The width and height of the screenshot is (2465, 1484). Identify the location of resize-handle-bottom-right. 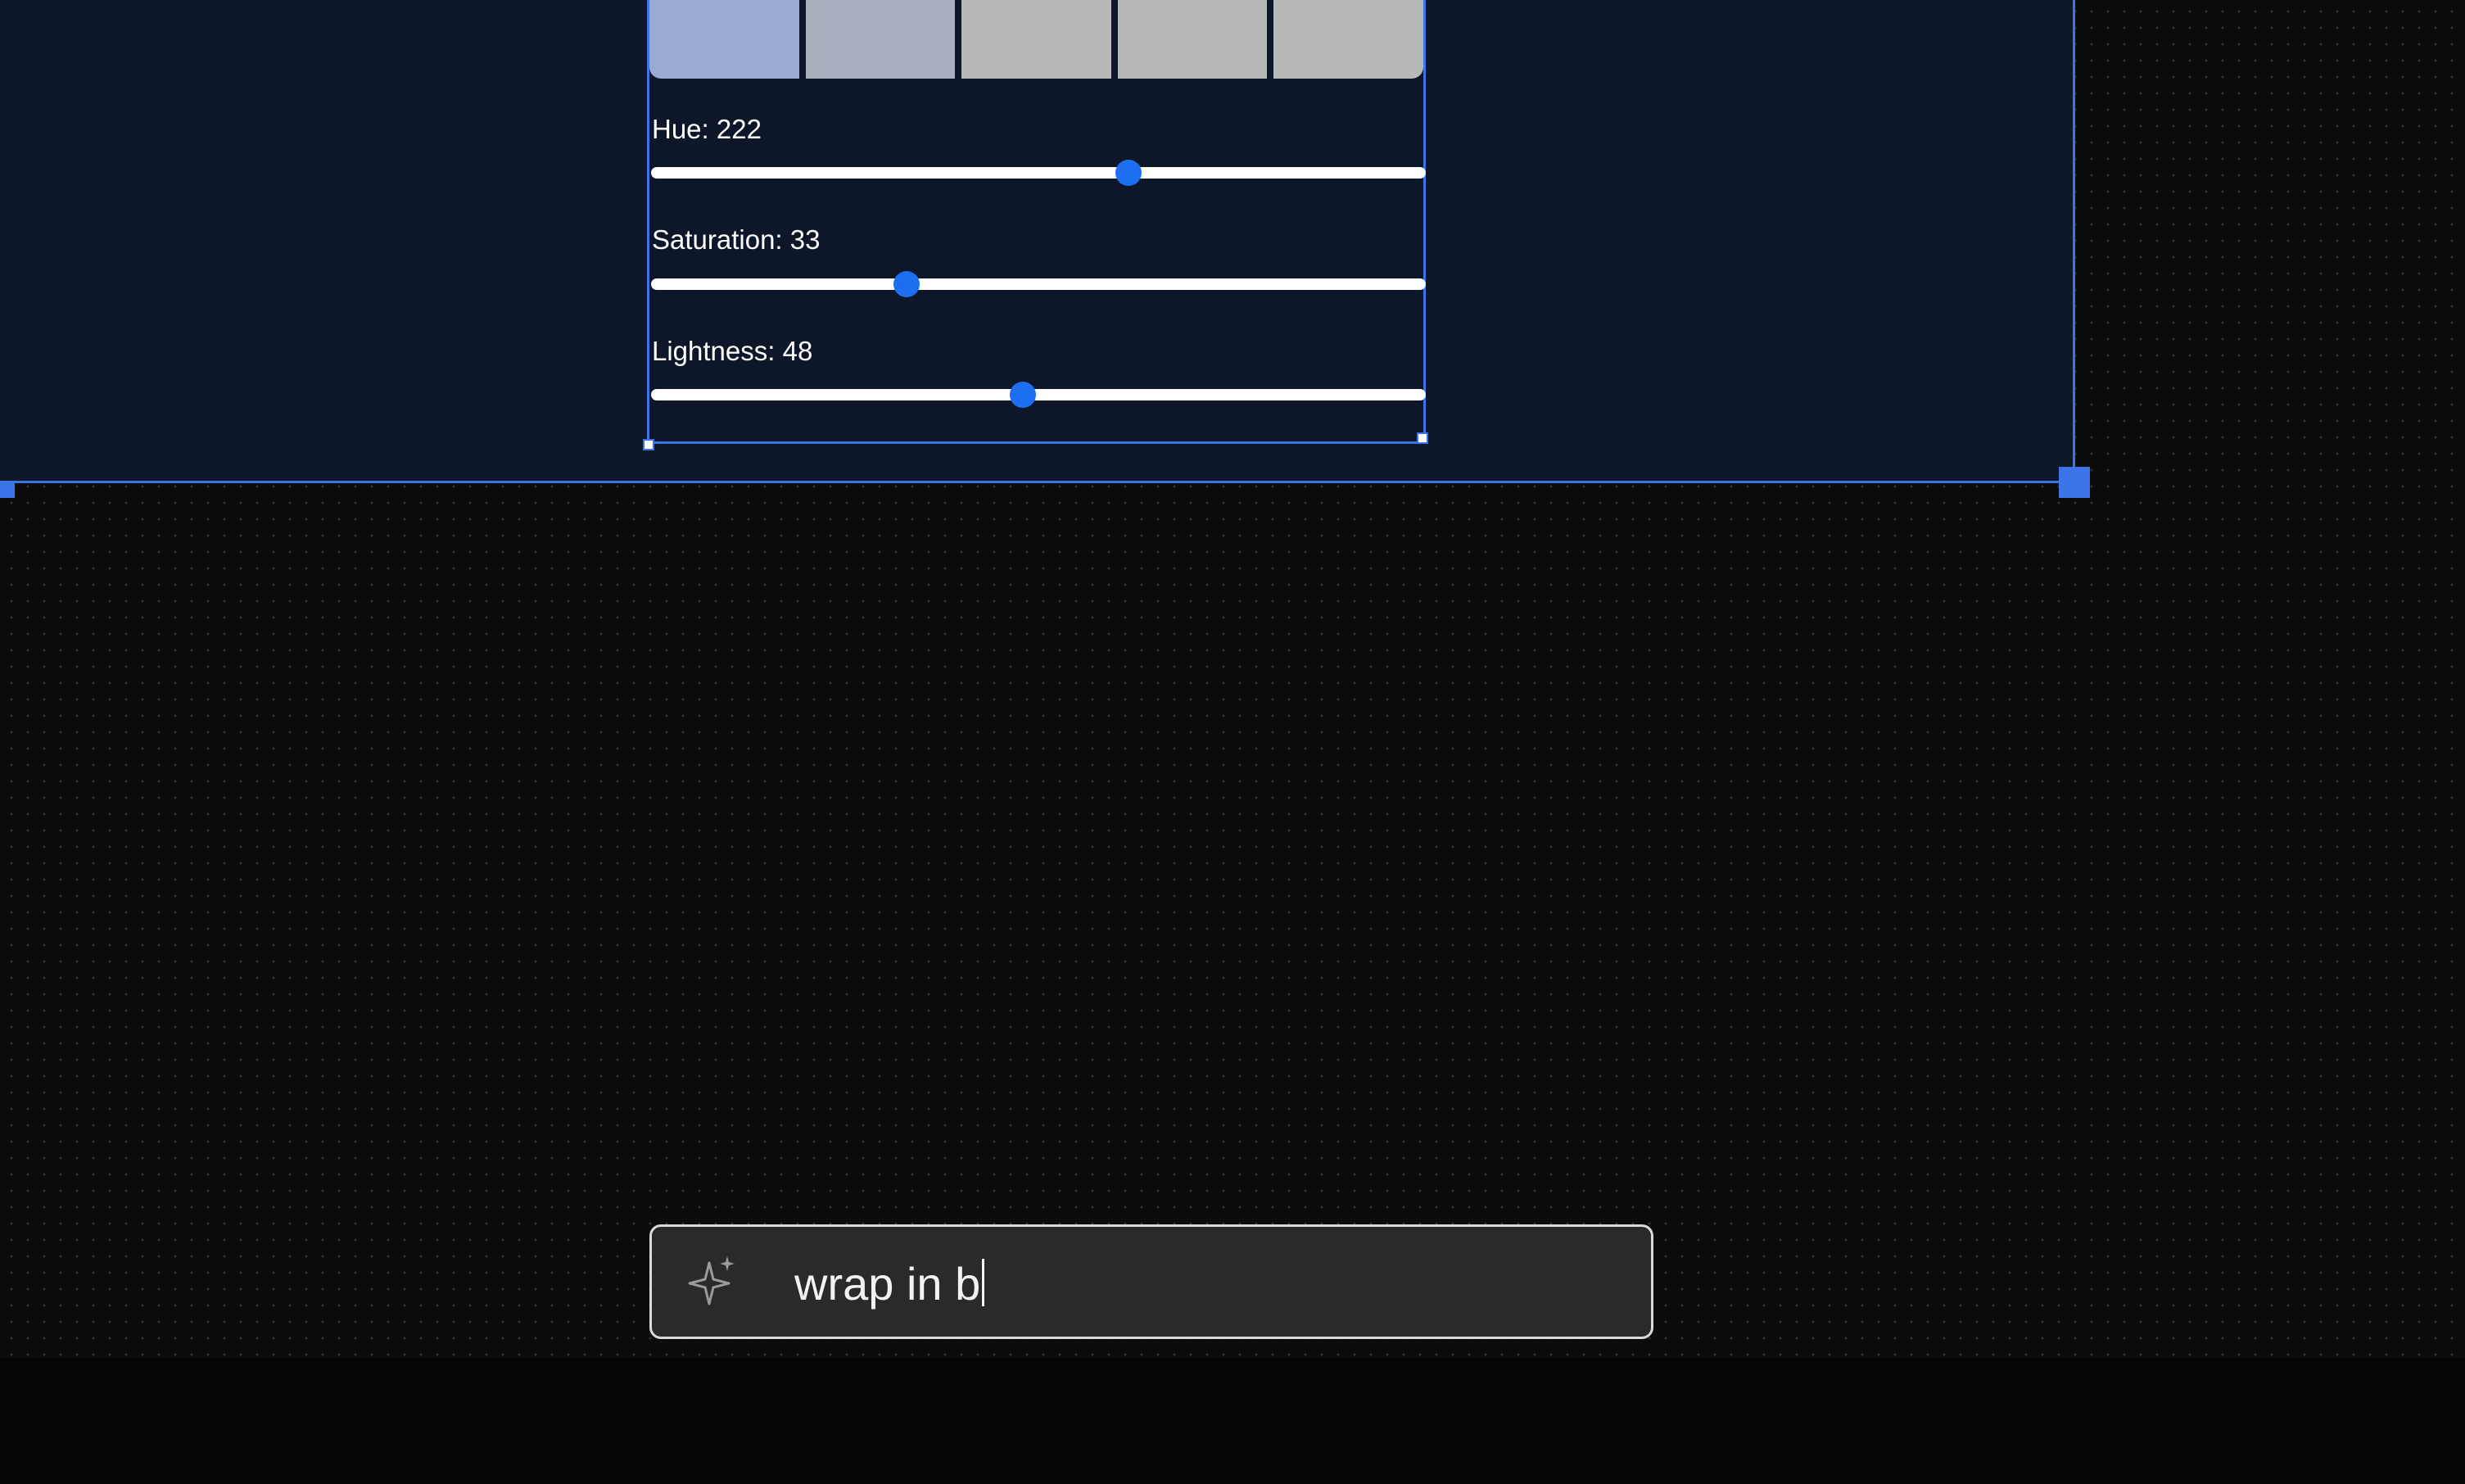
(1422, 438).